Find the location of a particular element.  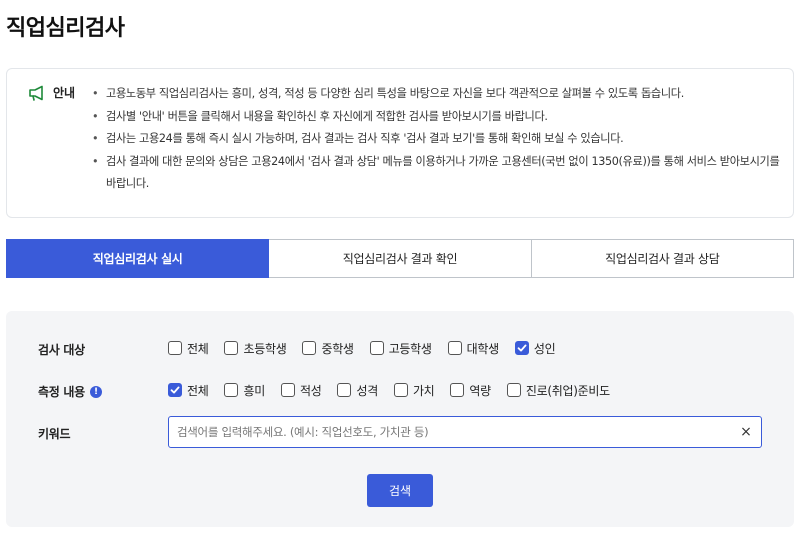

option-label: 중학생 is located at coordinates (337, 348).